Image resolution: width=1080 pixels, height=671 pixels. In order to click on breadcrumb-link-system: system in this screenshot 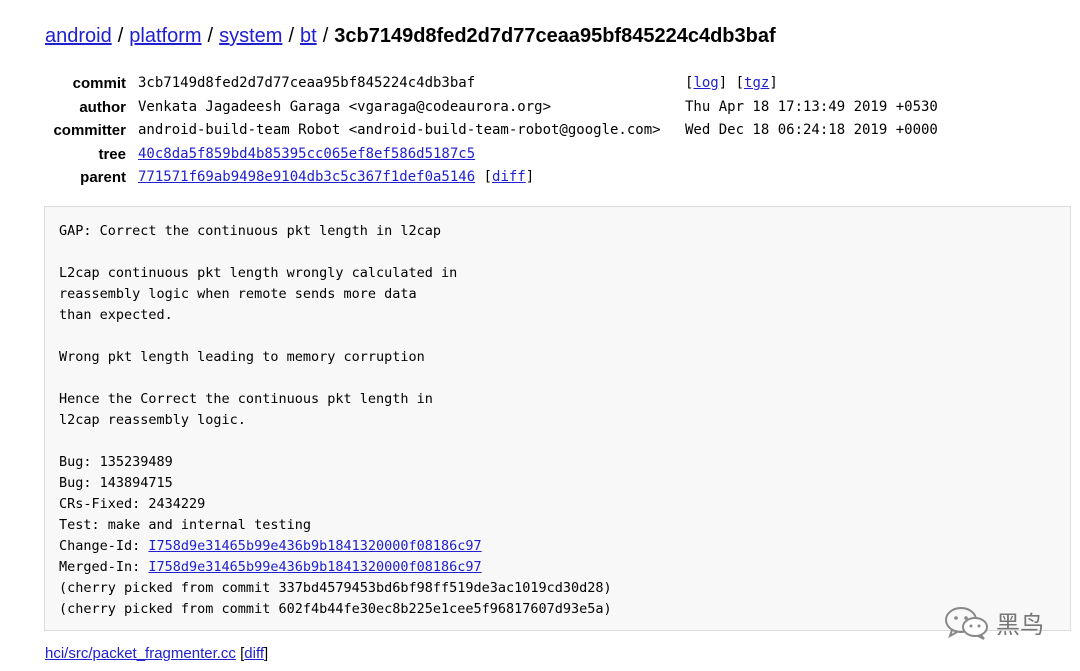, I will do `click(250, 36)`.